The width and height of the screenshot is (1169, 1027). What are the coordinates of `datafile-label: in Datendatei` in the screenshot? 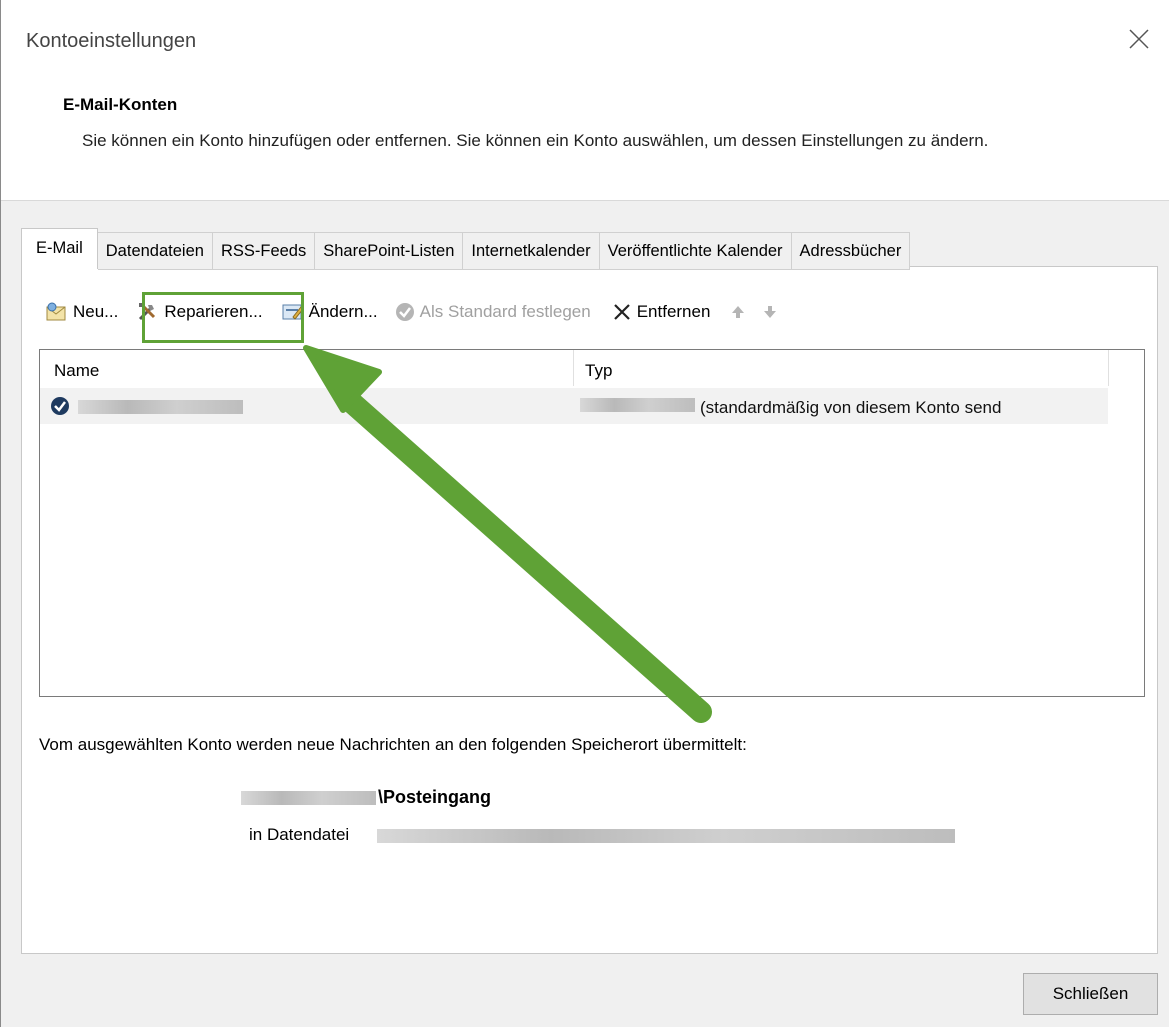 It's located at (299, 834).